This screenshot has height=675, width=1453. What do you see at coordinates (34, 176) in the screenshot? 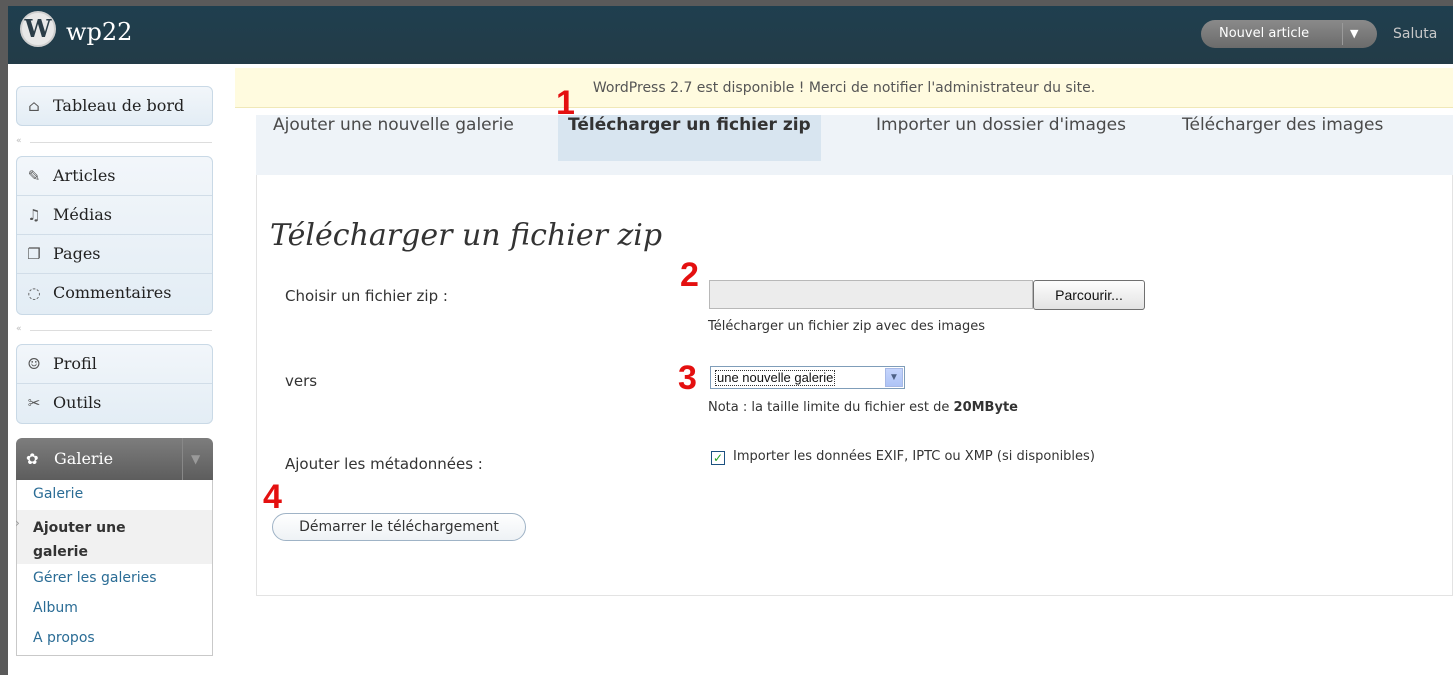
I see `pin-icon: ✎` at bounding box center [34, 176].